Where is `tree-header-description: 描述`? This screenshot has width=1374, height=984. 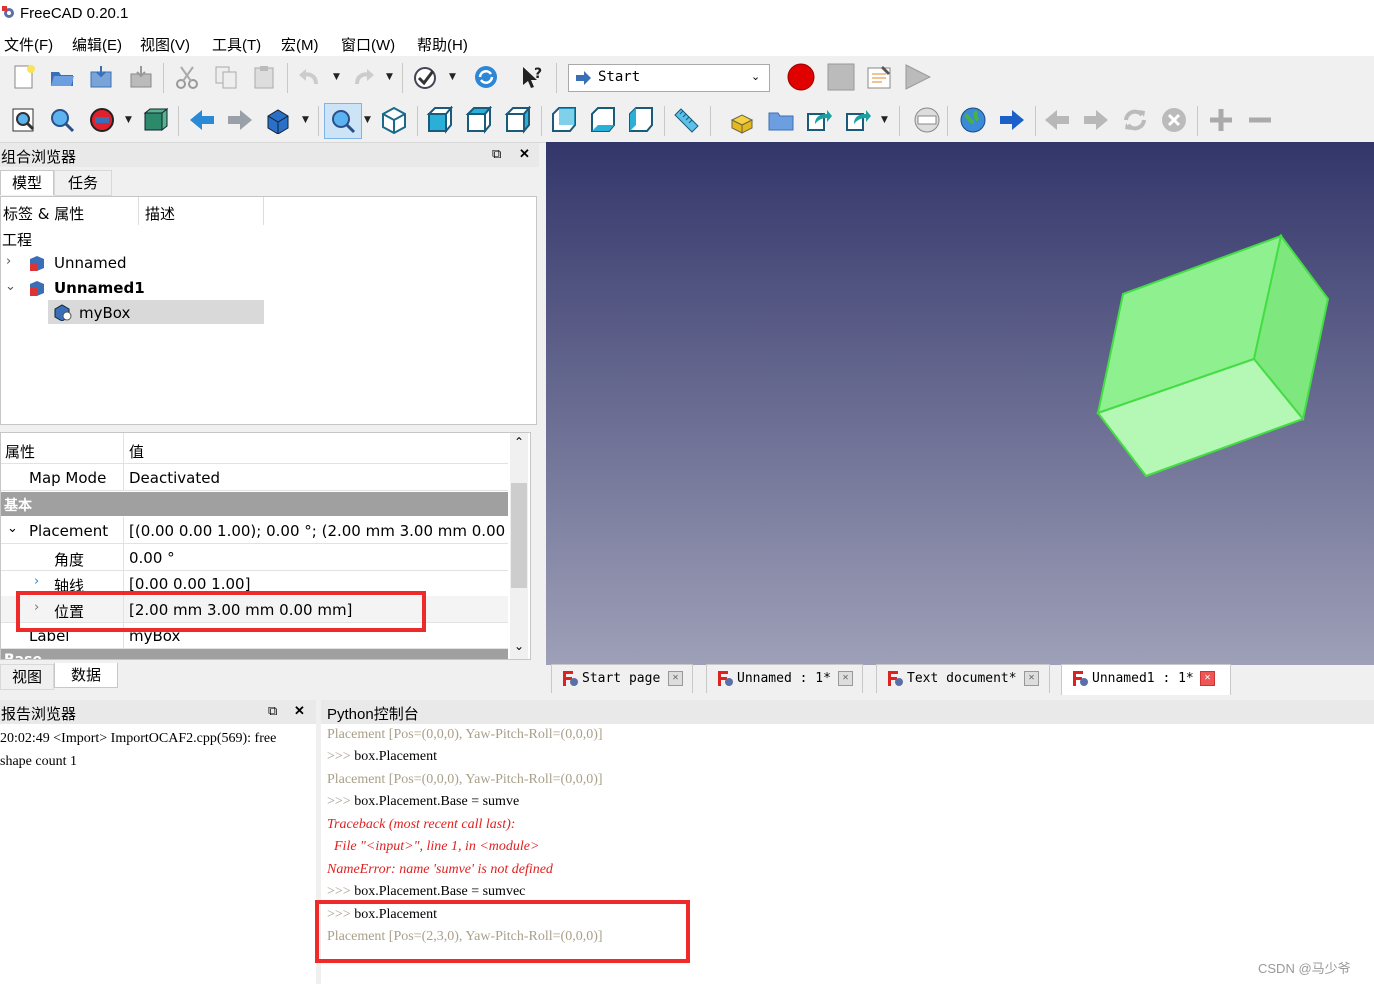 tree-header-description: 描述 is located at coordinates (160, 213).